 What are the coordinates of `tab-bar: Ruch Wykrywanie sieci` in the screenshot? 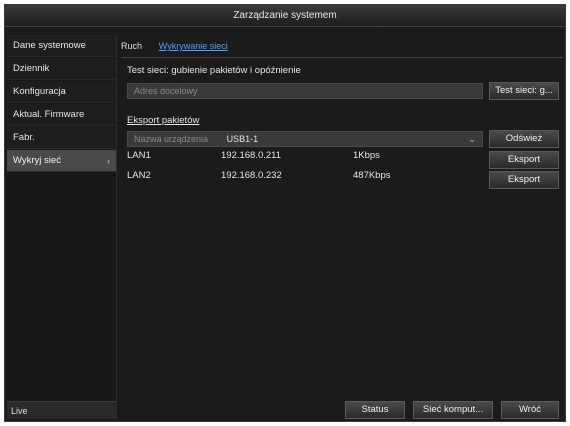 It's located at (181, 48).